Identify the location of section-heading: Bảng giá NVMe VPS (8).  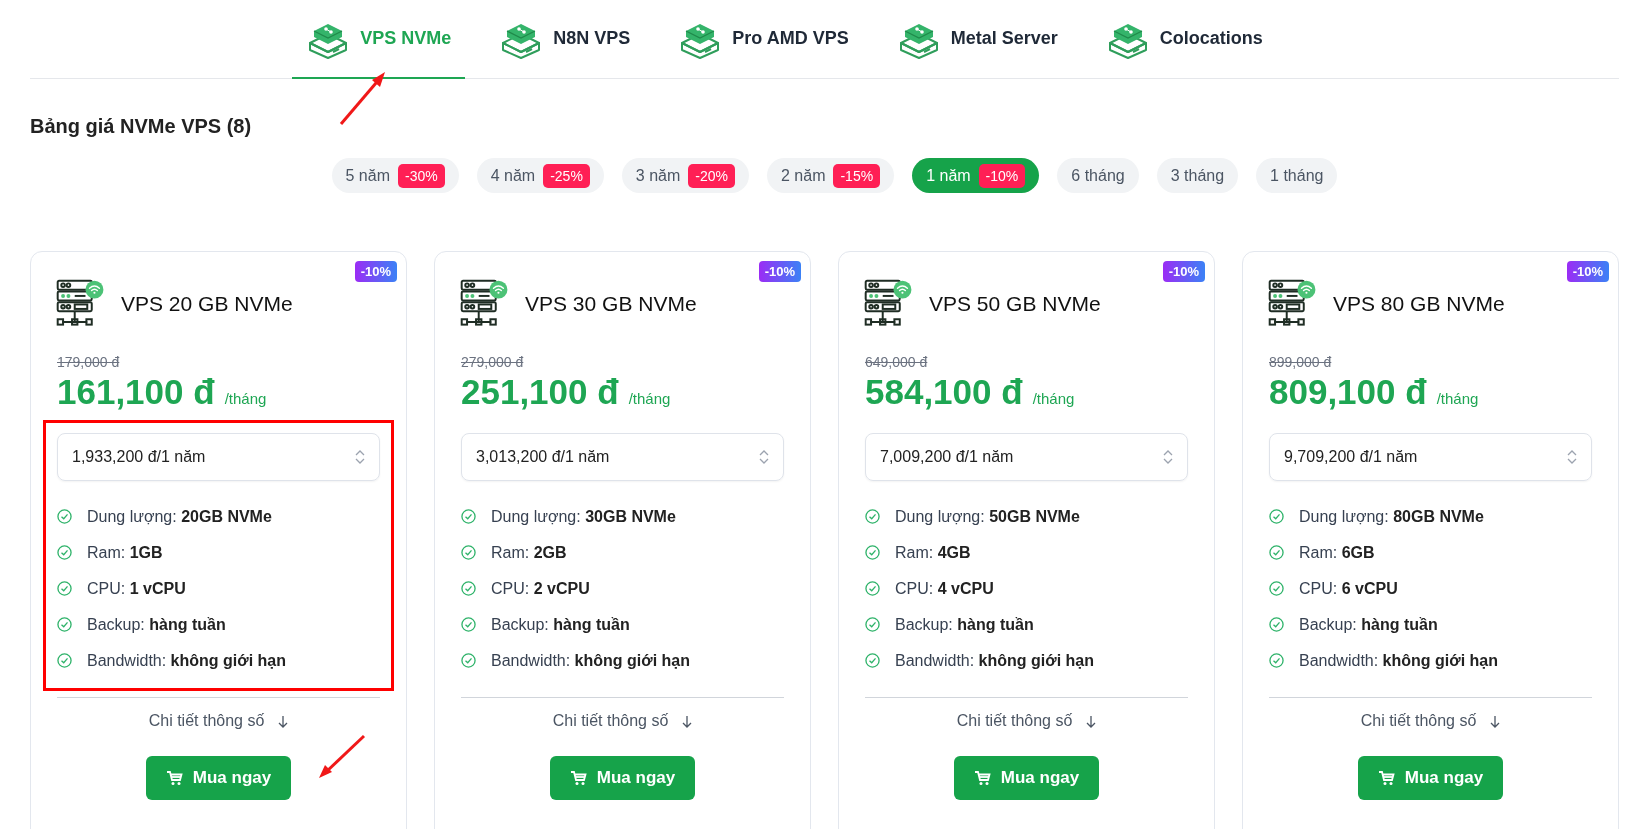
(141, 126).